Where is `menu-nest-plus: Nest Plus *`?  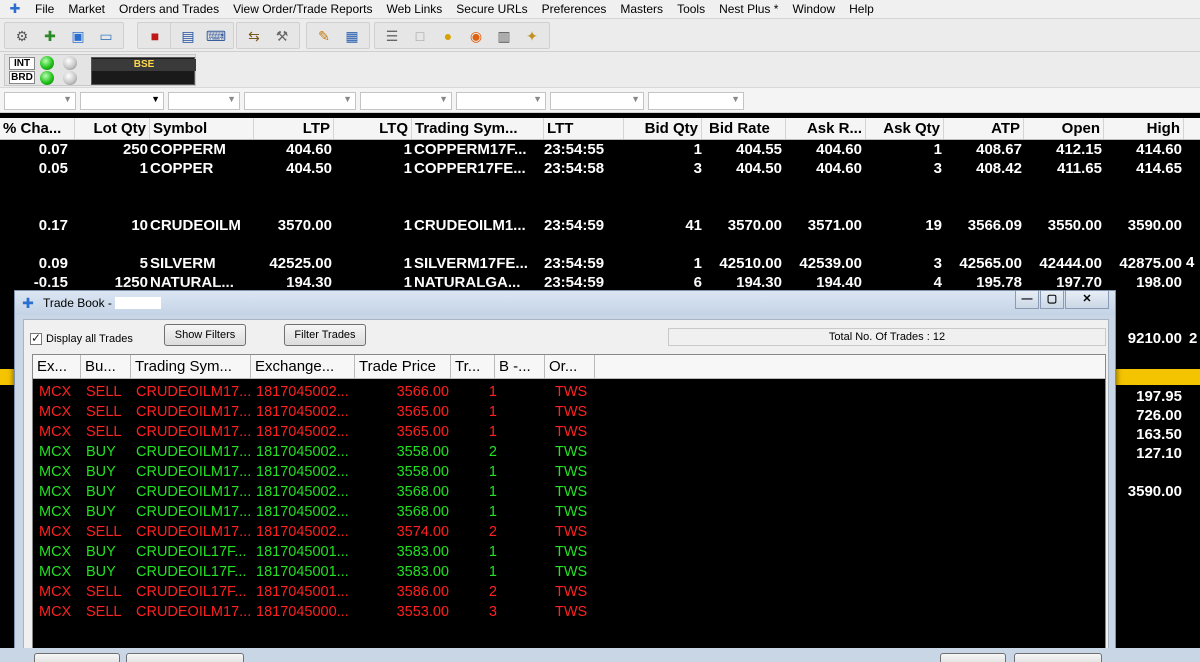 menu-nest-plus: Nest Plus * is located at coordinates (748, 9).